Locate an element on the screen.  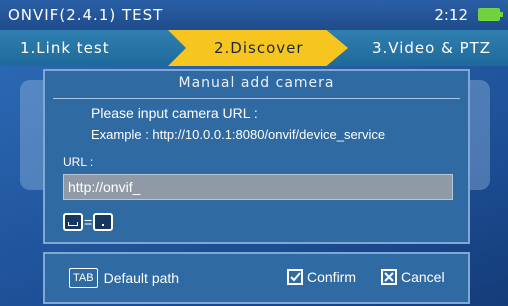
dialog-footer: TAB Default path Confirm Cancel is located at coordinates (256, 278).